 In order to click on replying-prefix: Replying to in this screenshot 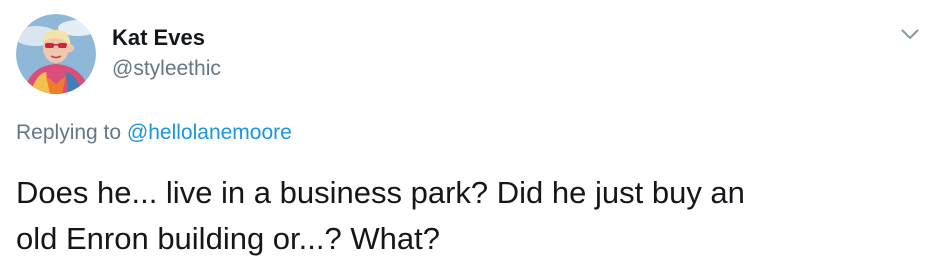, I will do `click(71, 132)`.